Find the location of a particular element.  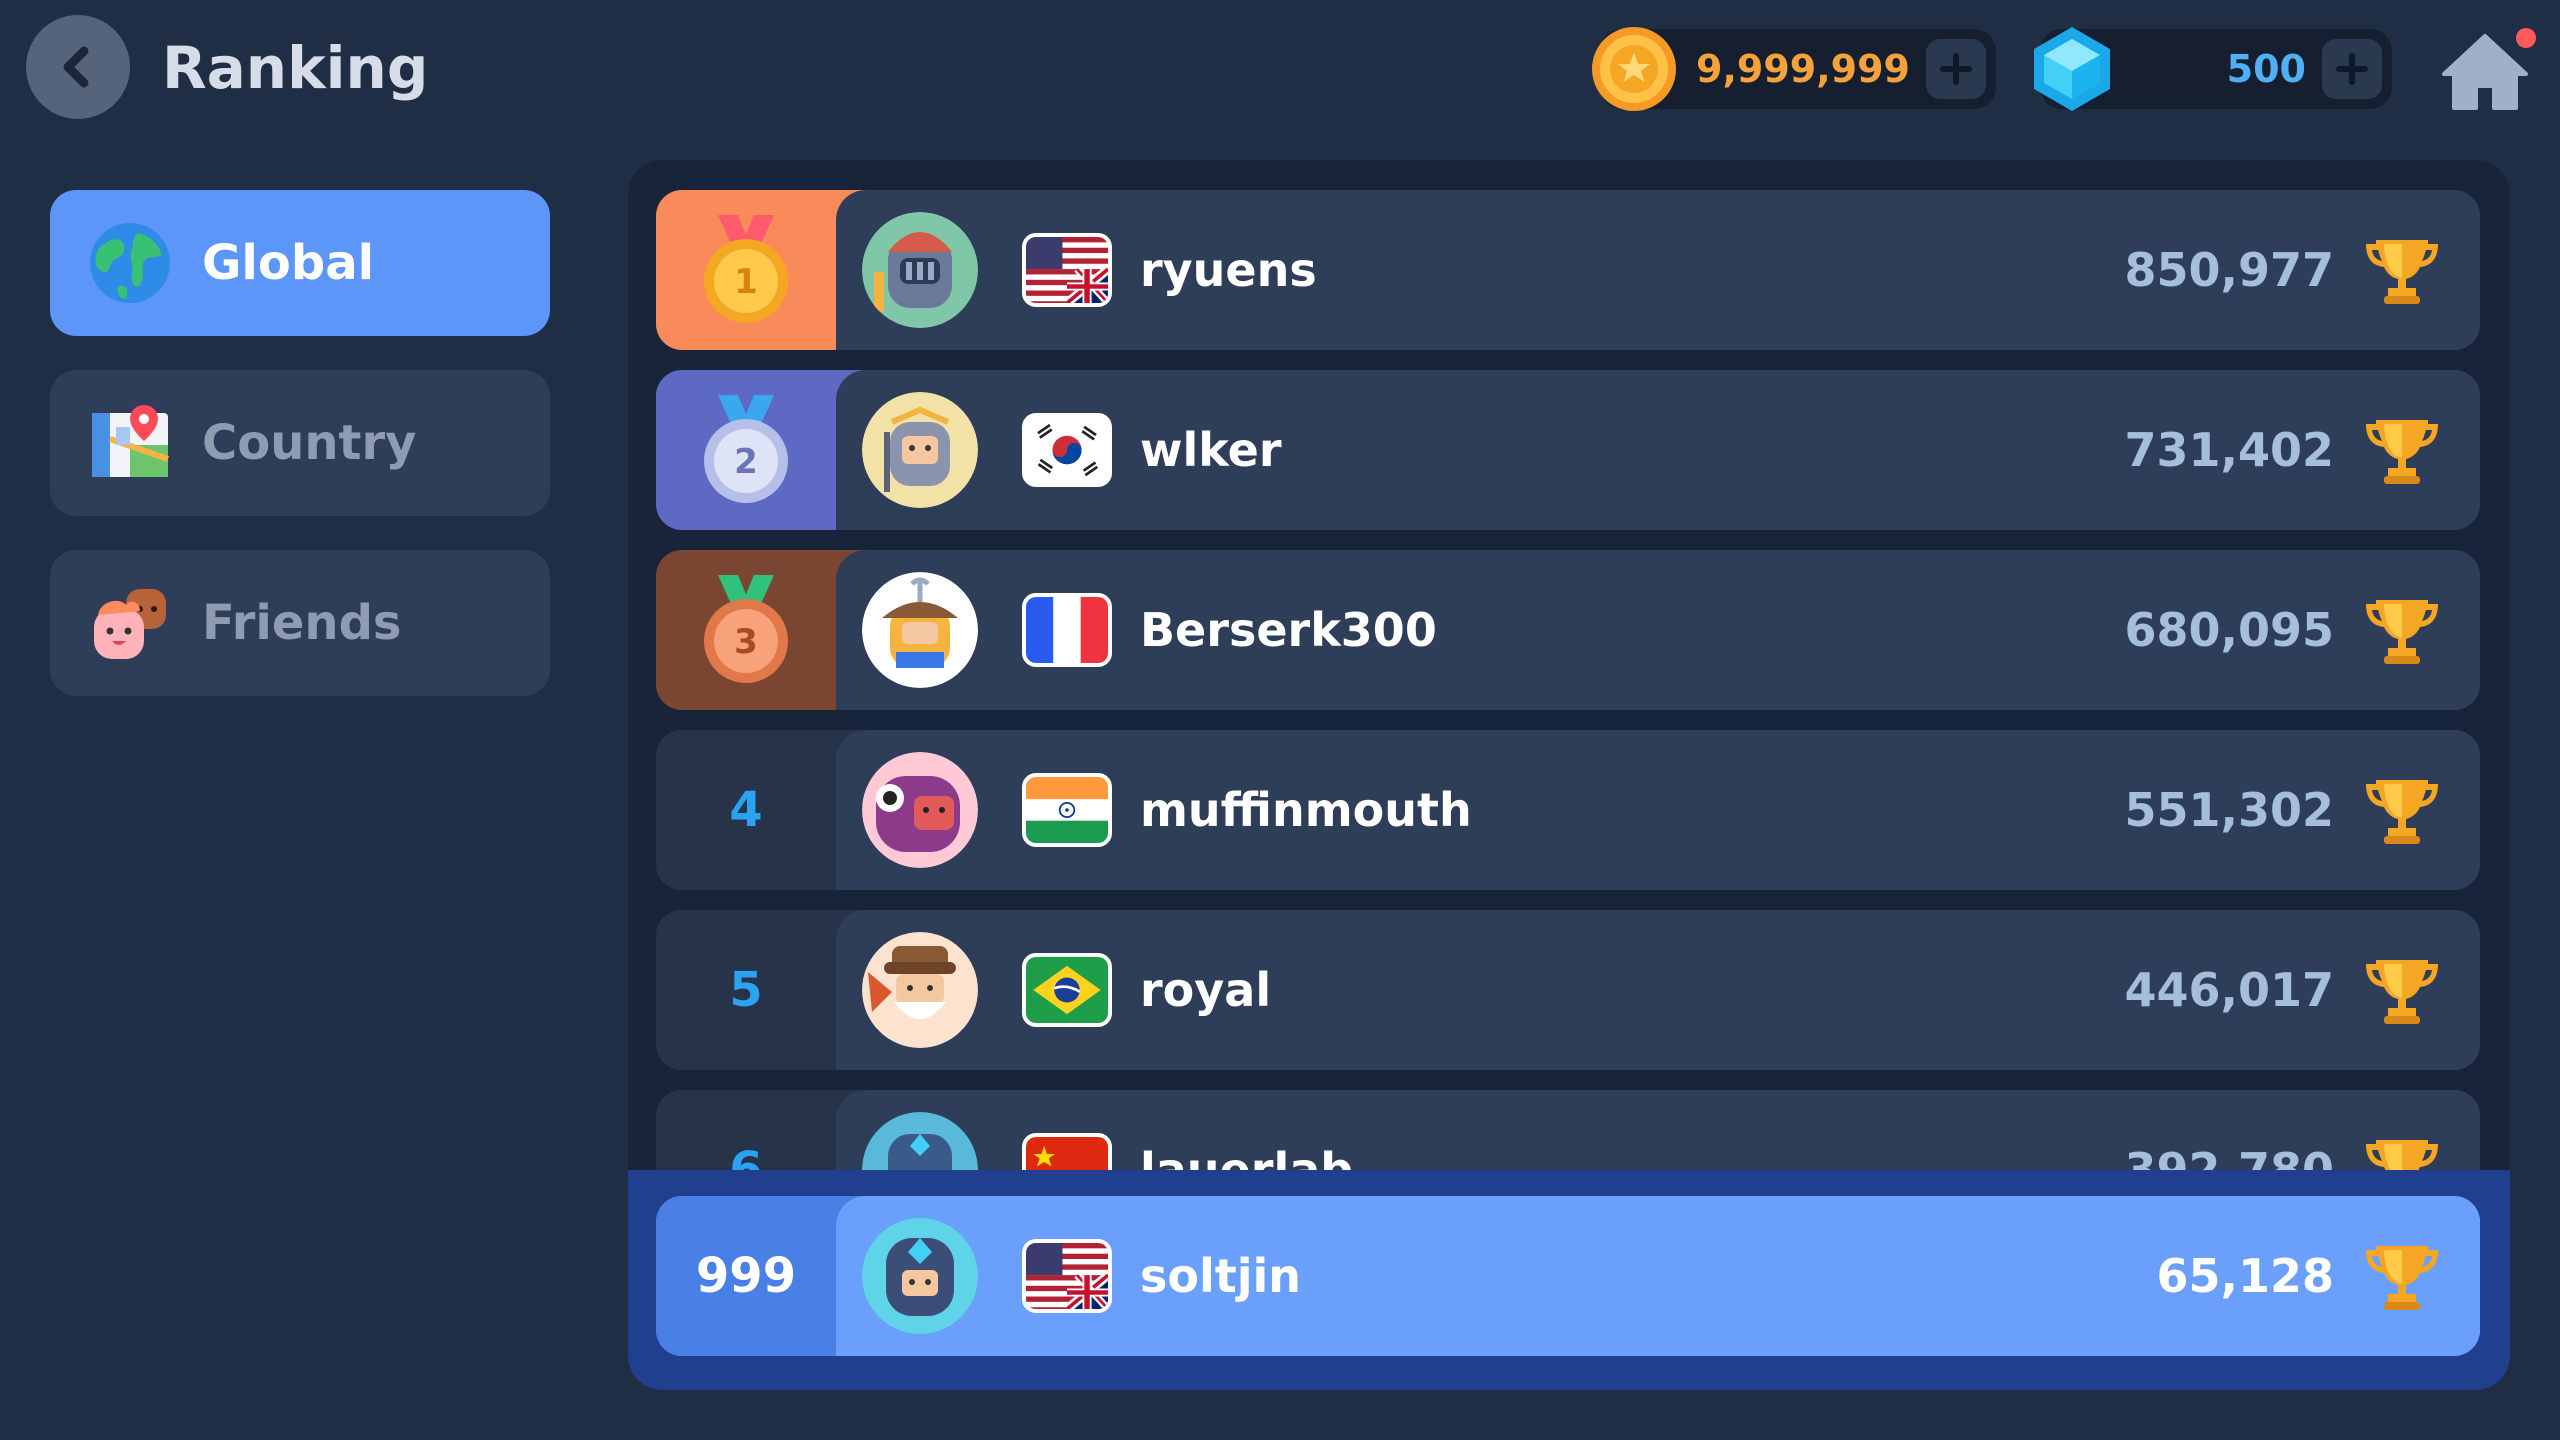

svg-text: 1 is located at coordinates (746, 282).